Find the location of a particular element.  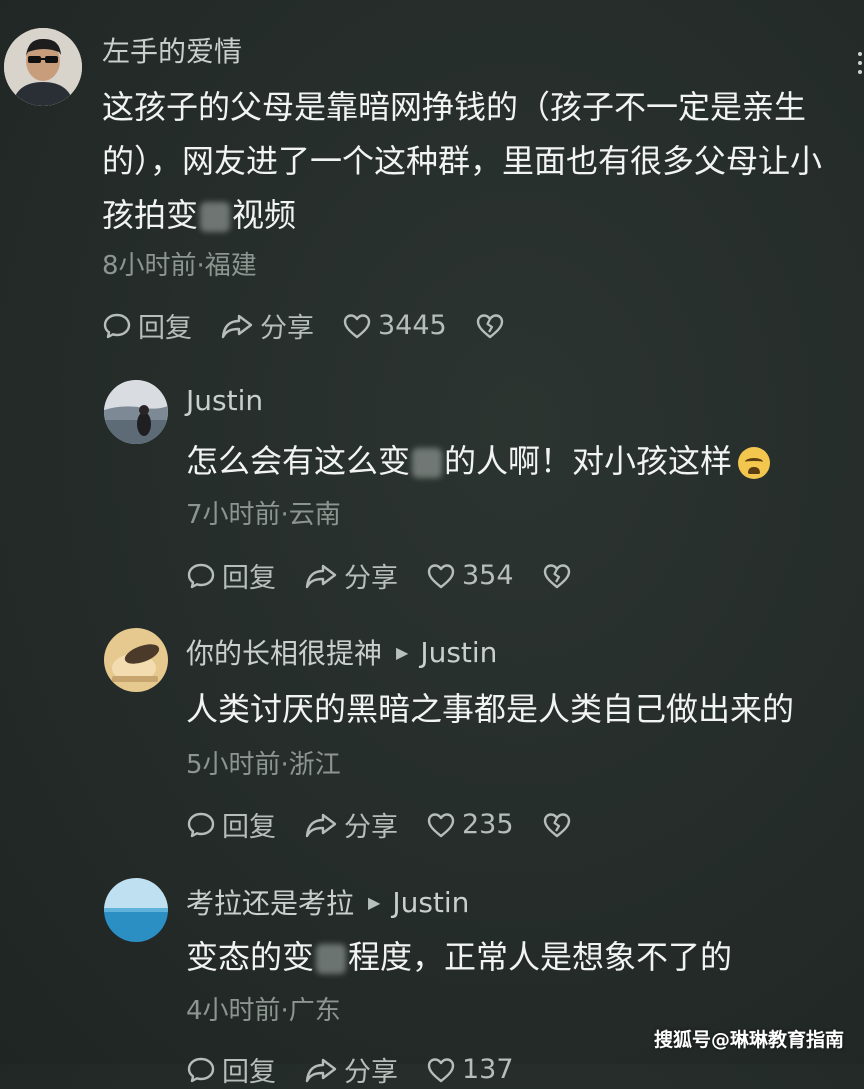

watermark: 搜狐号@琳琳教育指南 is located at coordinates (748, 1040).